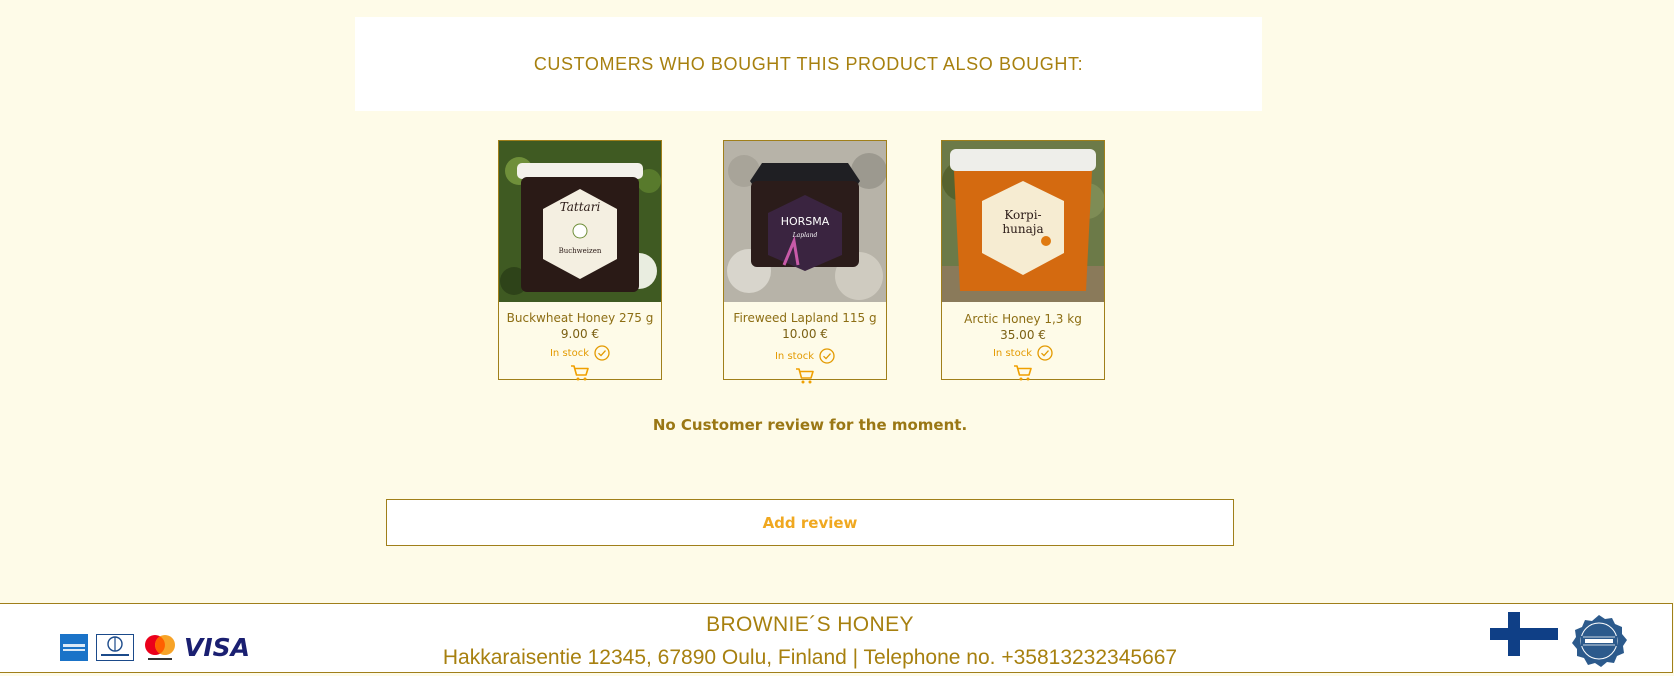 The height and width of the screenshot is (676, 1674). I want to click on brand-name: BROWNIE´S HONEY, so click(810, 624).